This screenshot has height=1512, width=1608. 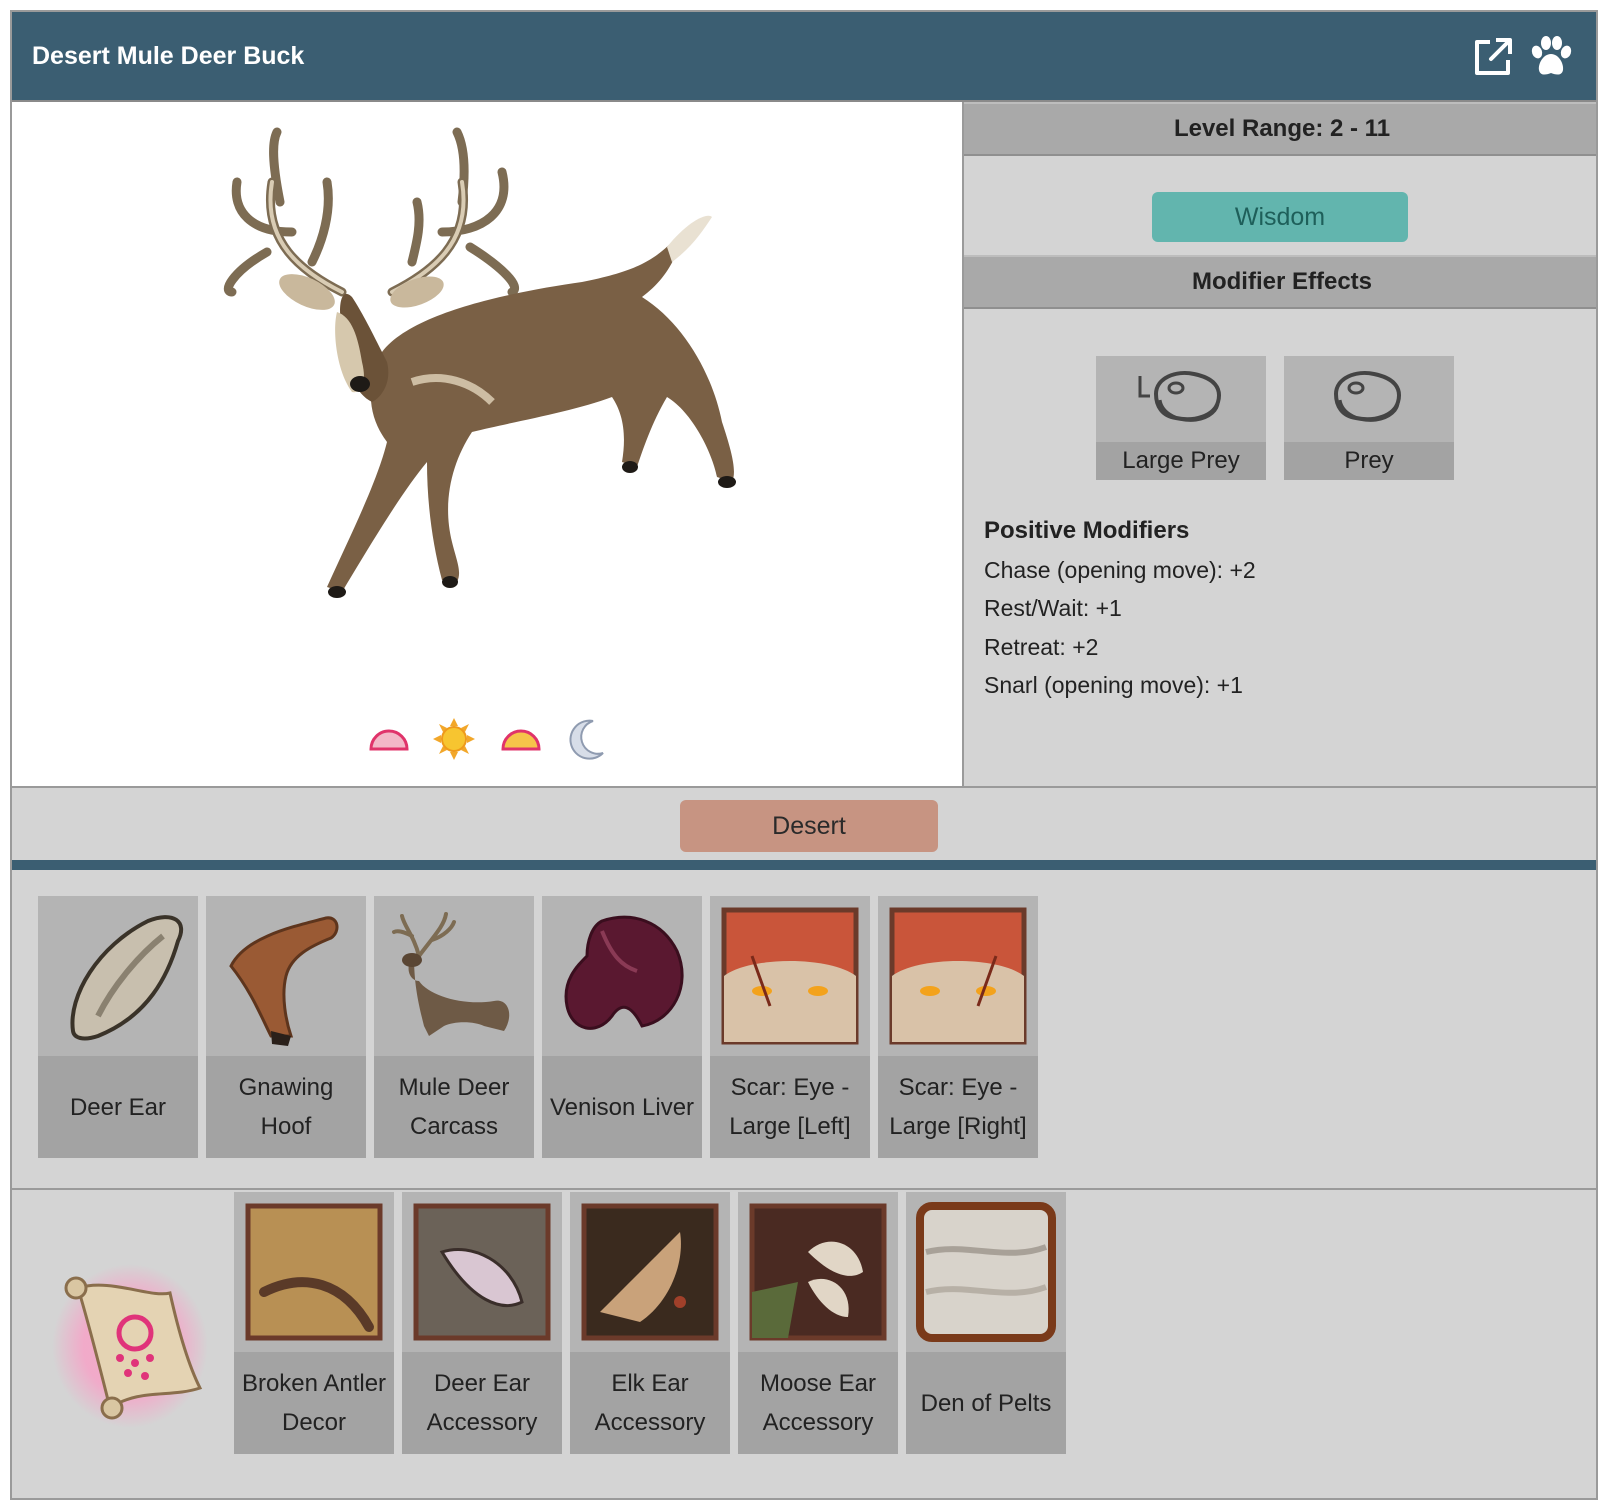 What do you see at coordinates (479, 362) in the screenshot?
I see `mule-deer-image` at bounding box center [479, 362].